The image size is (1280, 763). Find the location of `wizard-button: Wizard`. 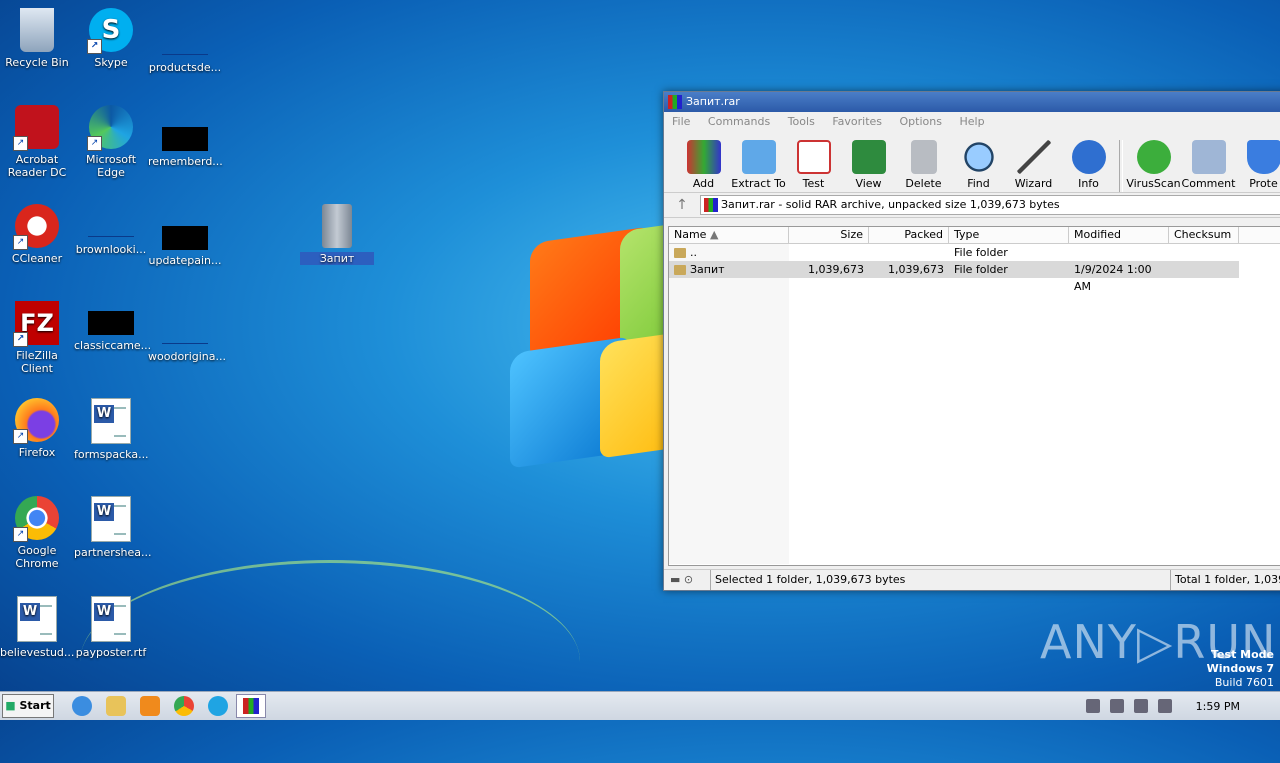

wizard-button: Wizard is located at coordinates (1033, 166).